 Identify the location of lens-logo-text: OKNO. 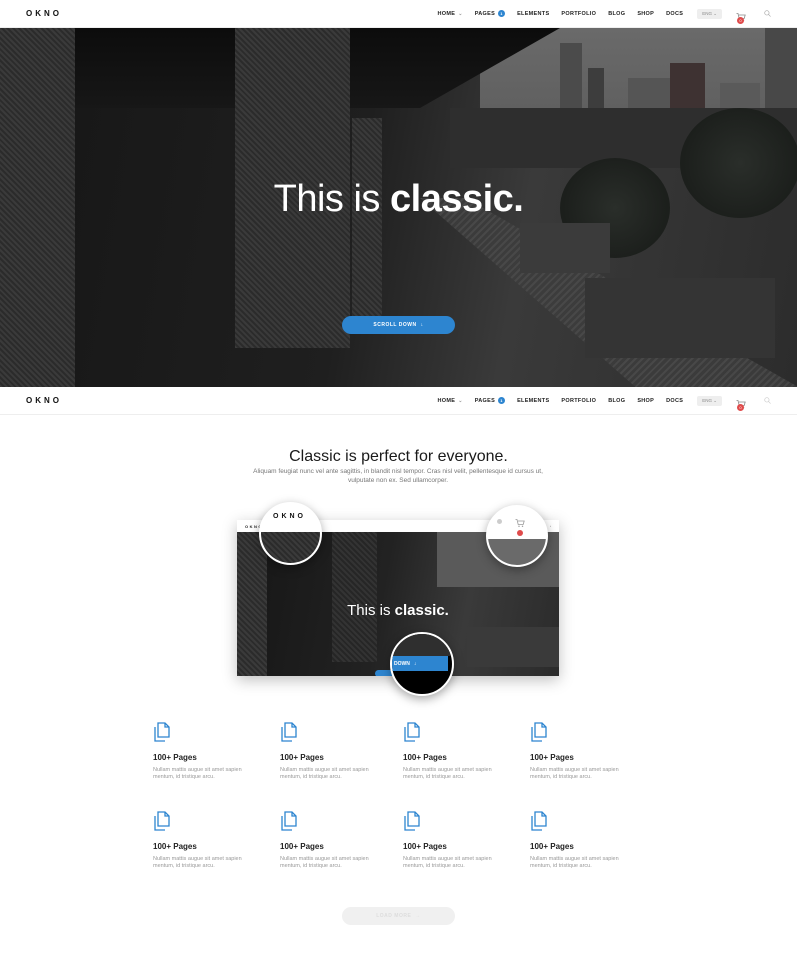
(289, 516).